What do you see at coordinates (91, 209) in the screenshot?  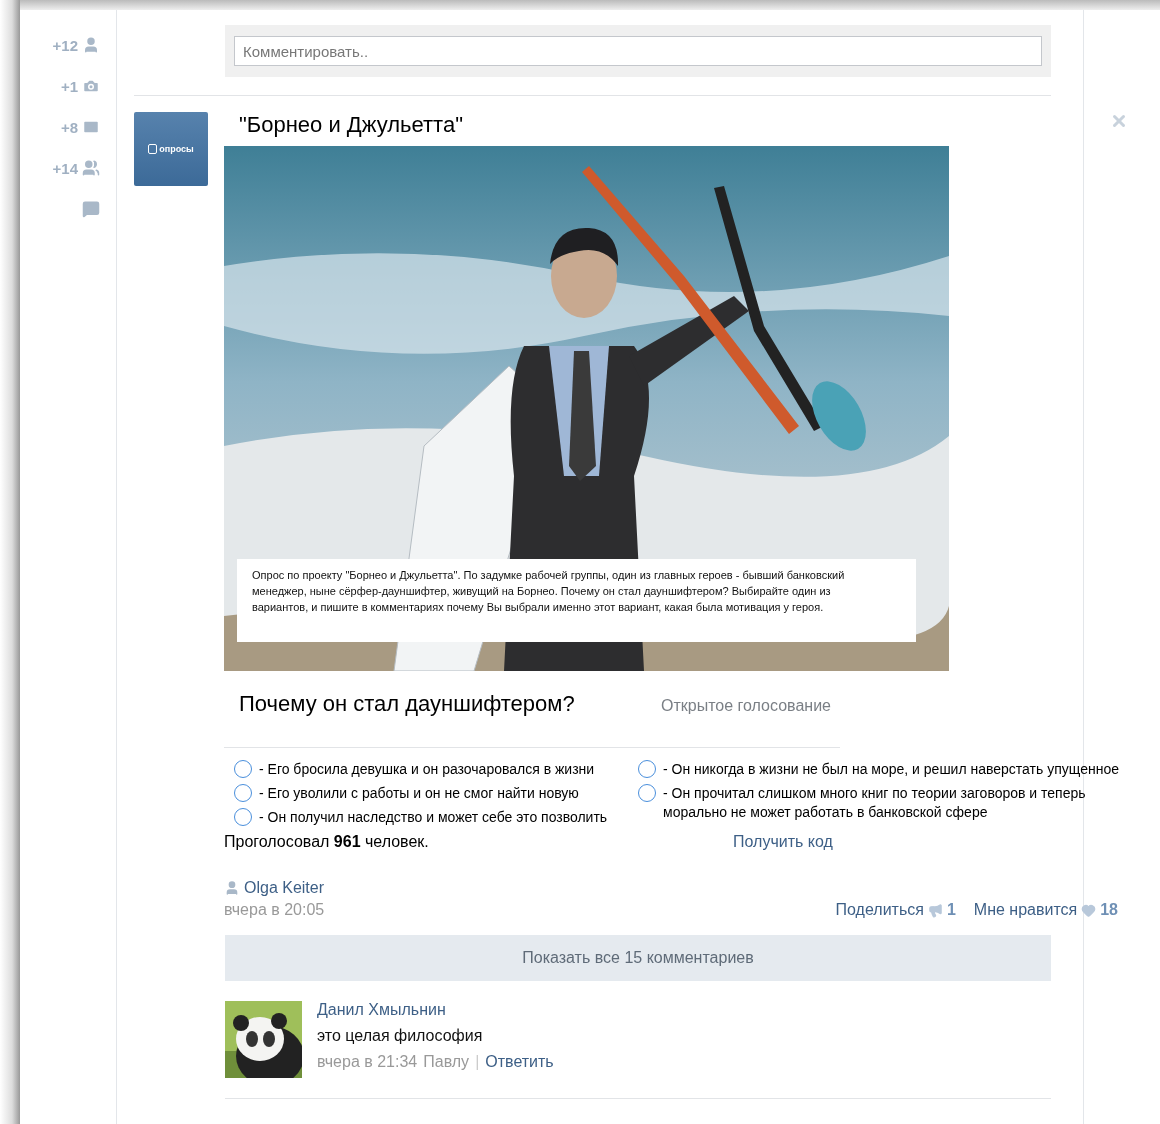 I see `chat-icon` at bounding box center [91, 209].